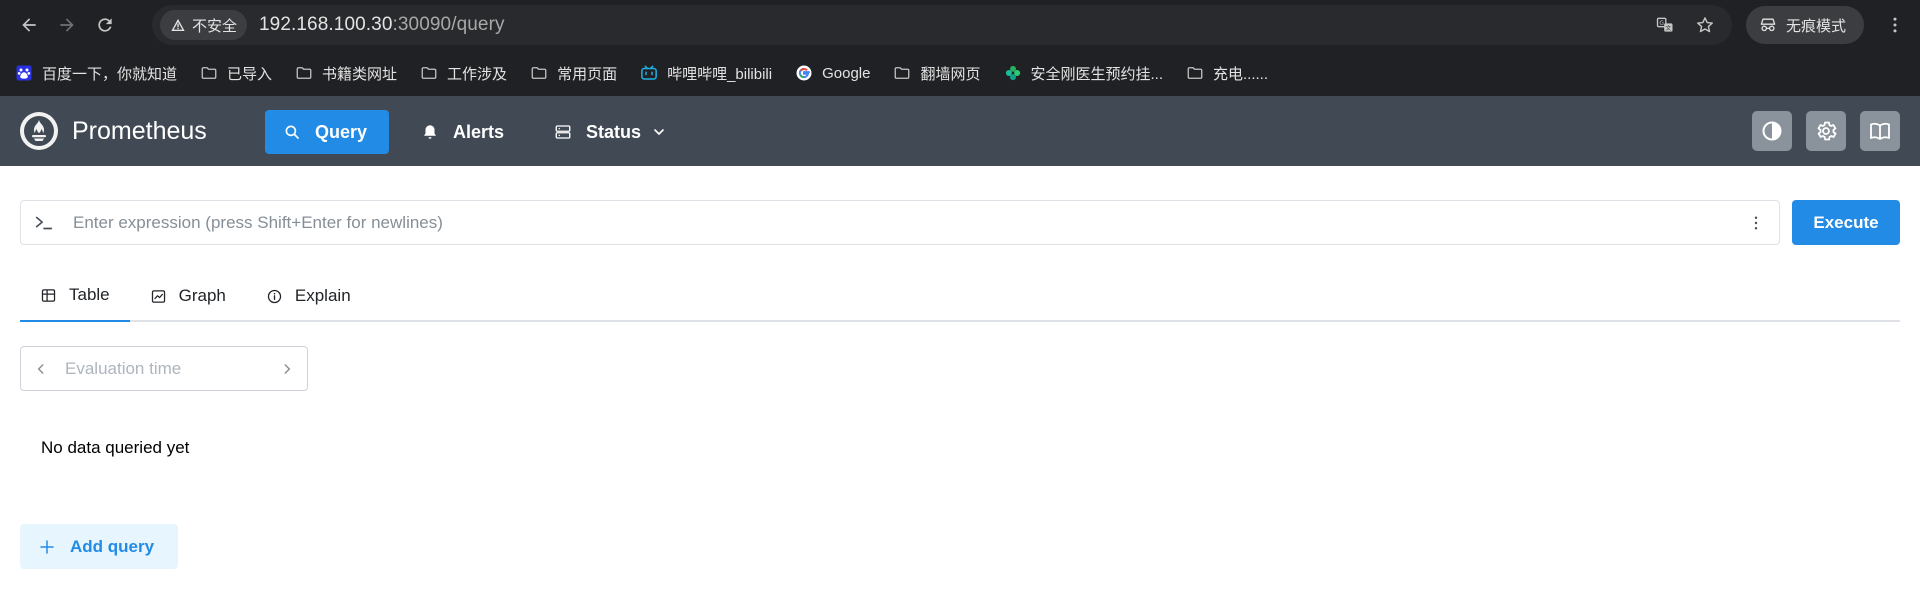  Describe the element at coordinates (322, 295) in the screenshot. I see `tab-explain-label: Explain` at that location.